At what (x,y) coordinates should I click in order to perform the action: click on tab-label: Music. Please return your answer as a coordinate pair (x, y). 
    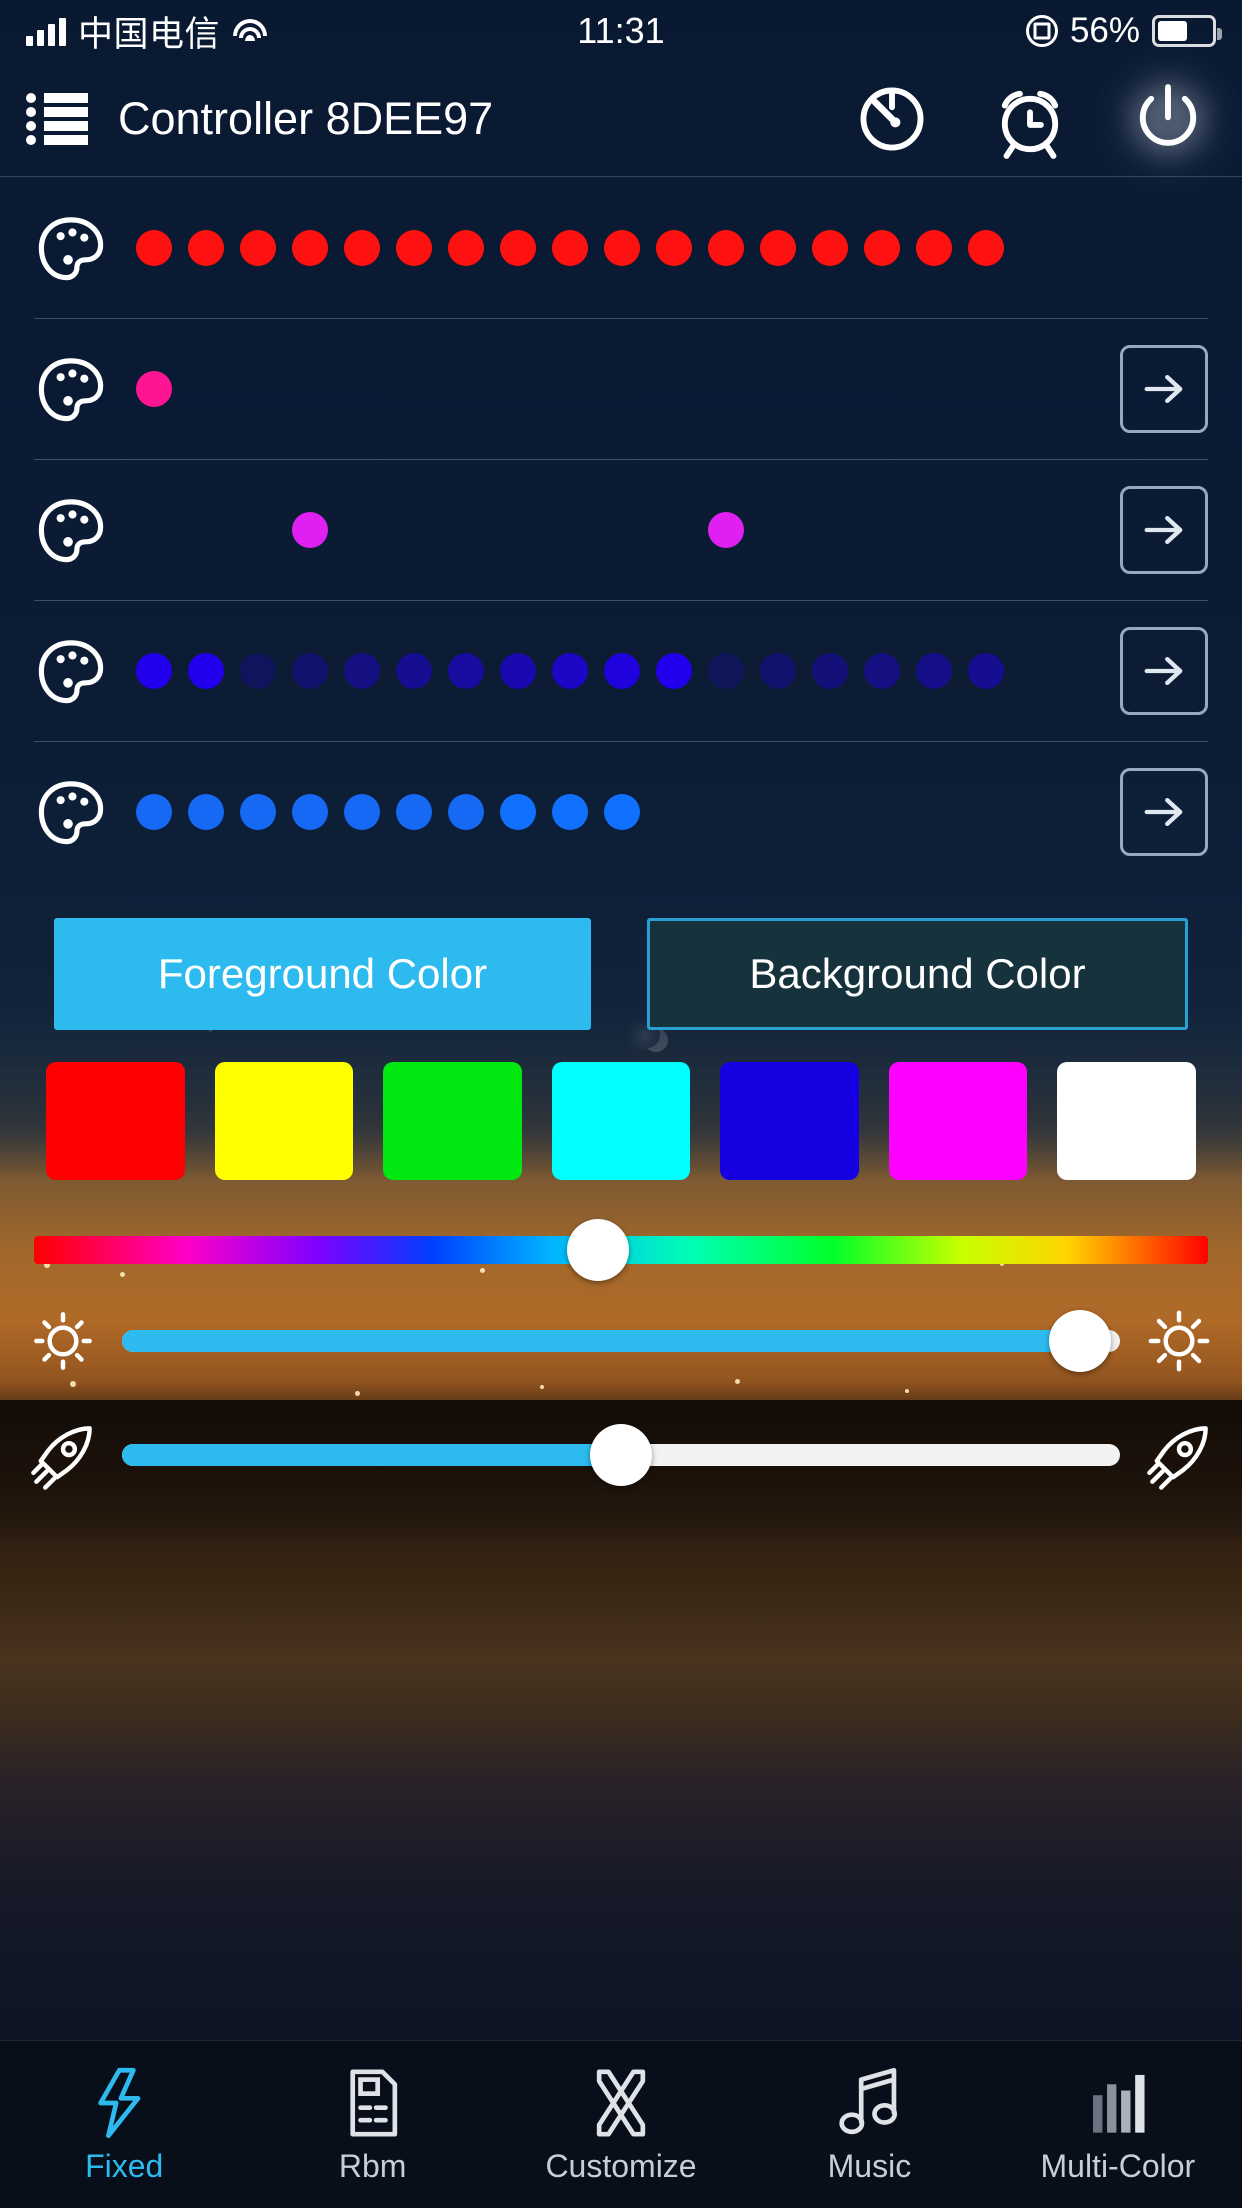
    Looking at the image, I should click on (869, 2166).